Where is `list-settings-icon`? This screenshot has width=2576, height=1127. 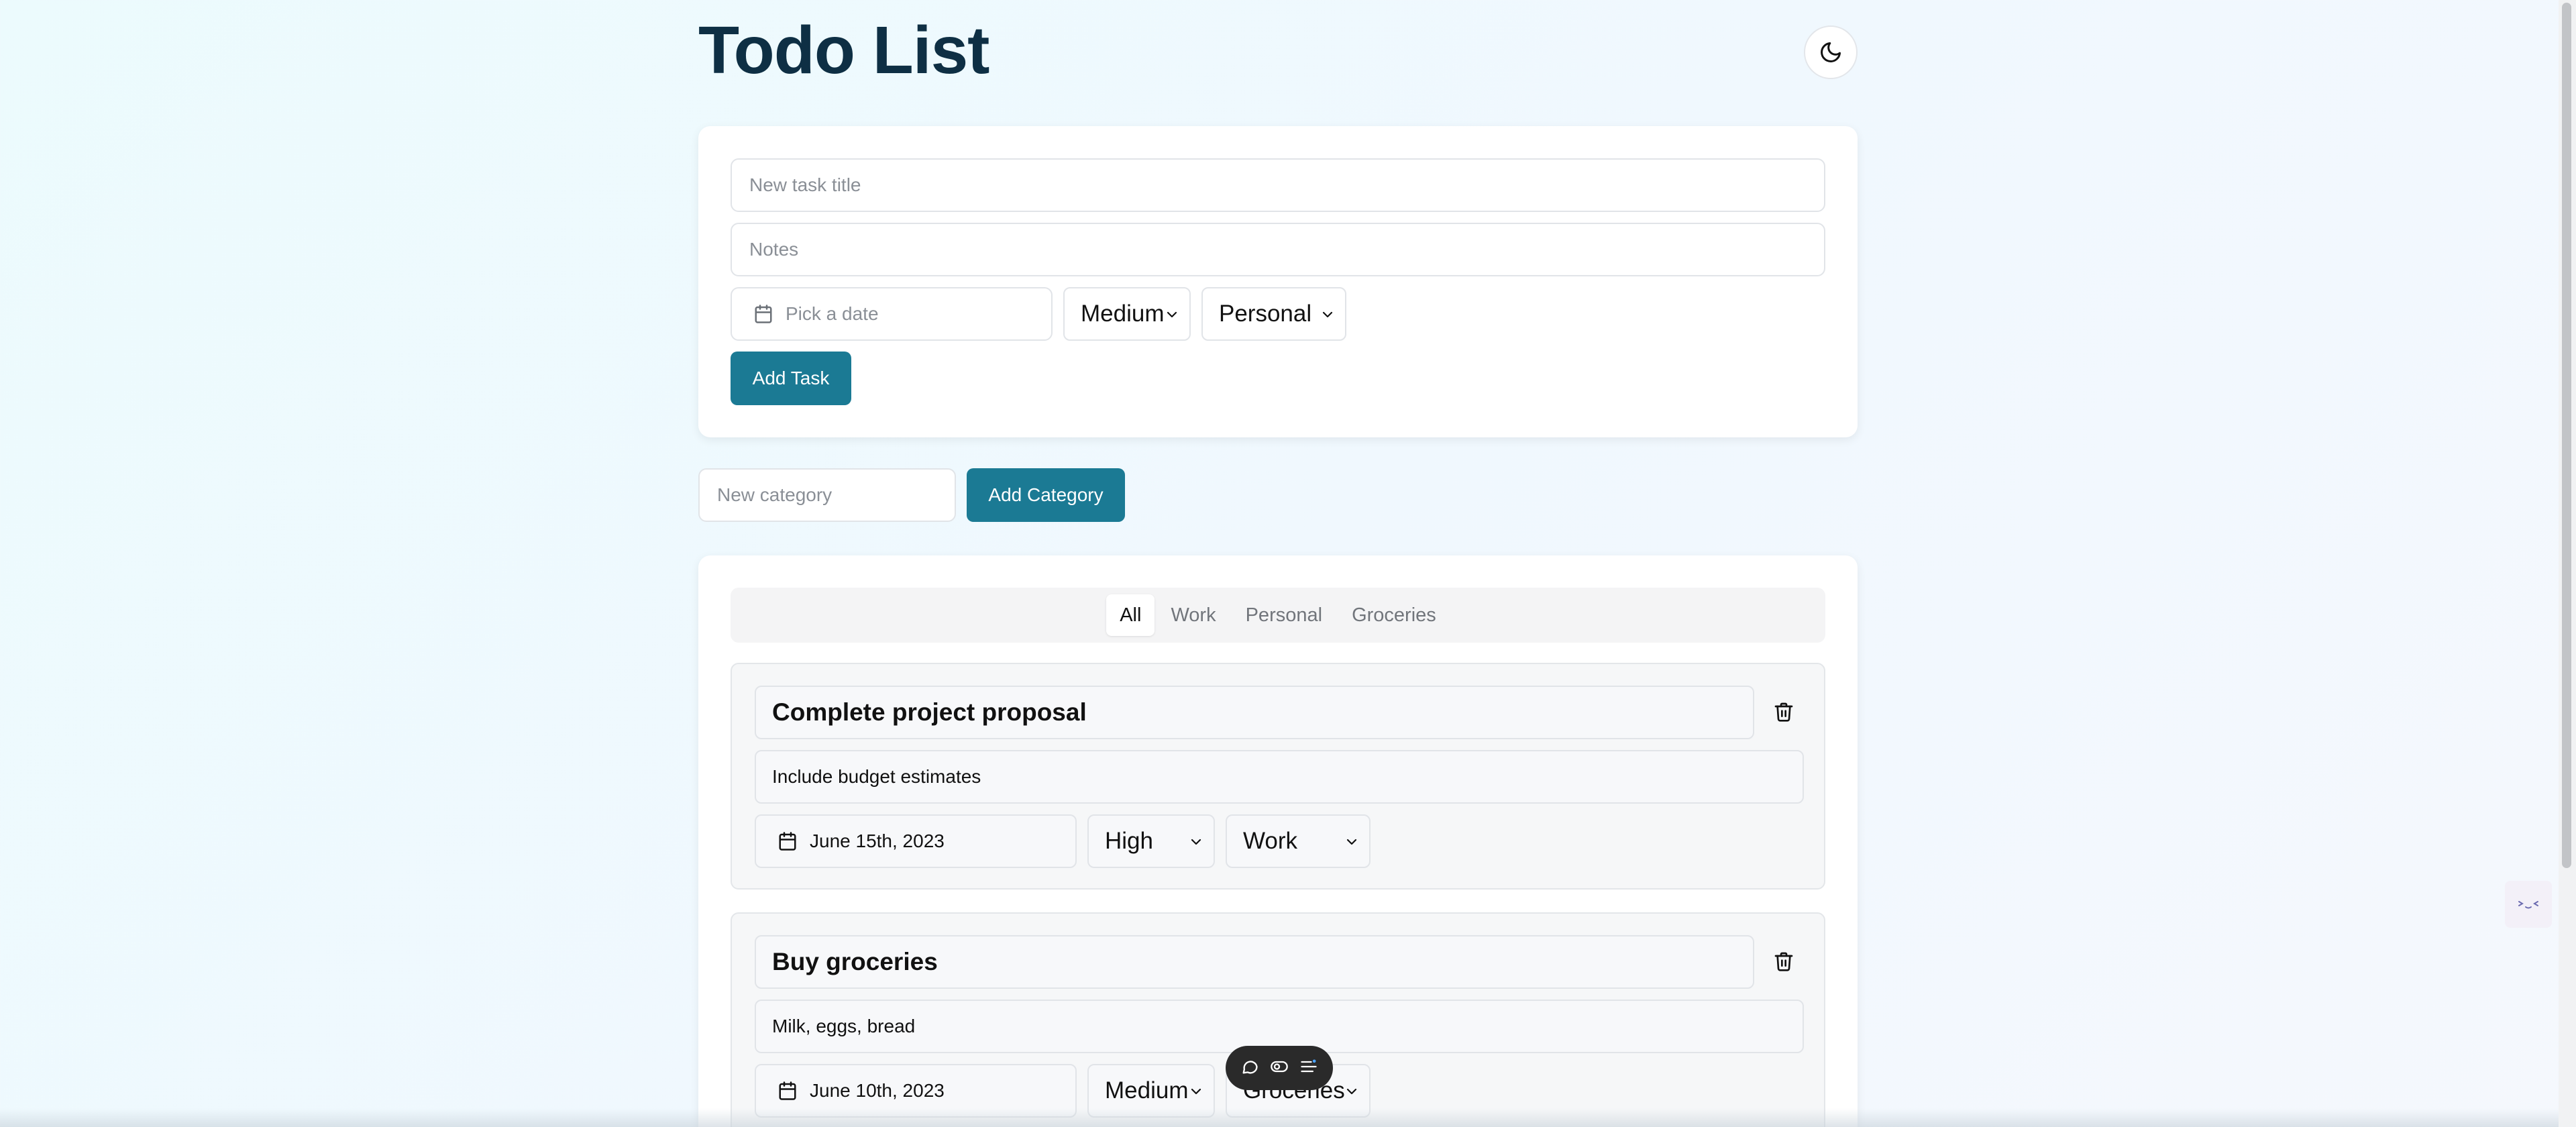 list-settings-icon is located at coordinates (1309, 1065).